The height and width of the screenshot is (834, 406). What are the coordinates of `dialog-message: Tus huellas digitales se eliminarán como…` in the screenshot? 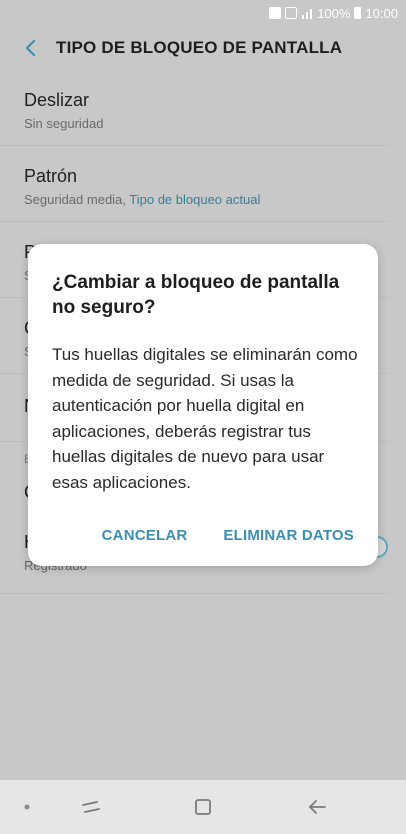 It's located at (205, 418).